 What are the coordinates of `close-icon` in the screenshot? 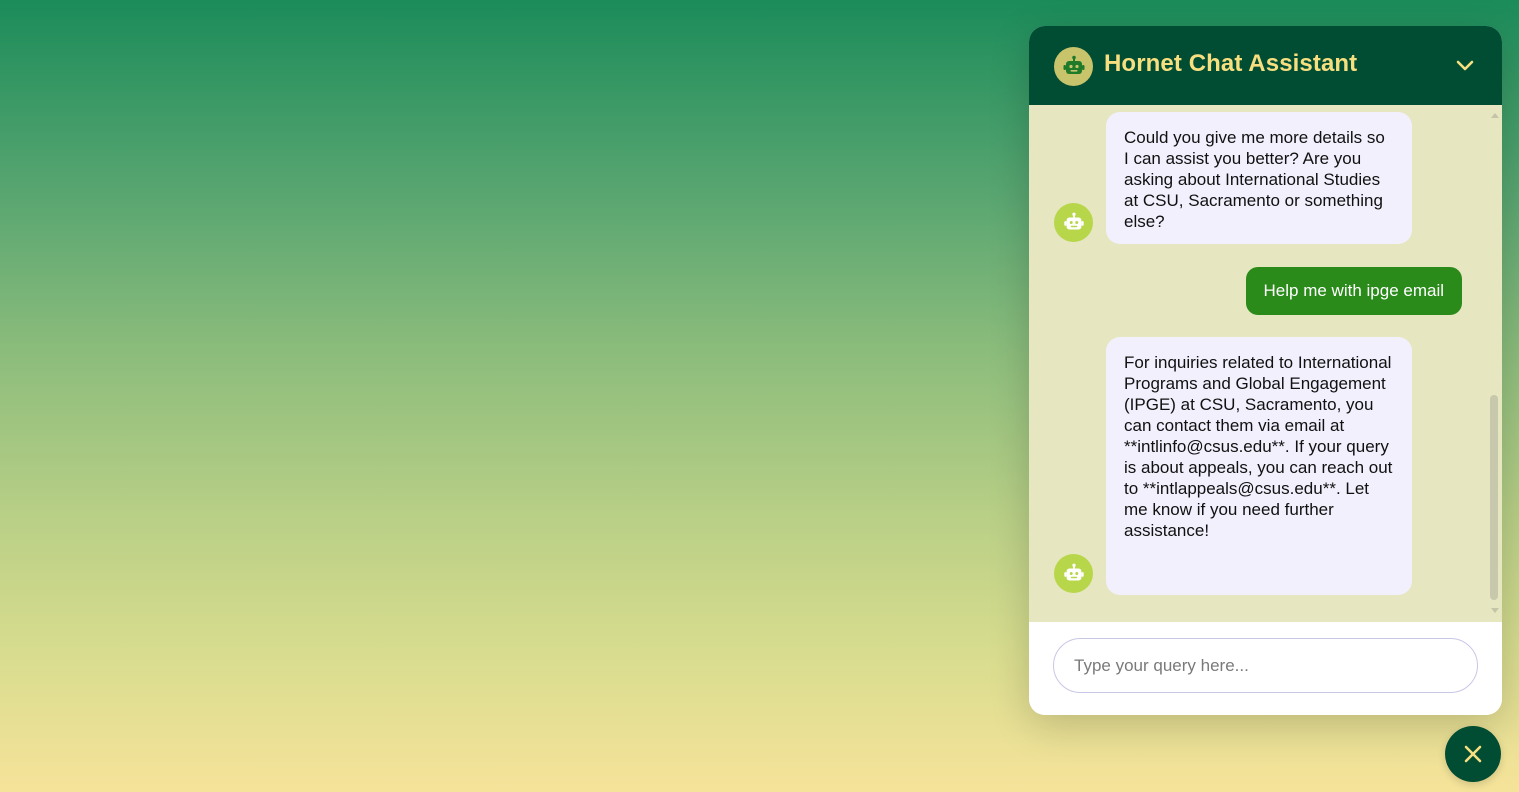 It's located at (1473, 754).